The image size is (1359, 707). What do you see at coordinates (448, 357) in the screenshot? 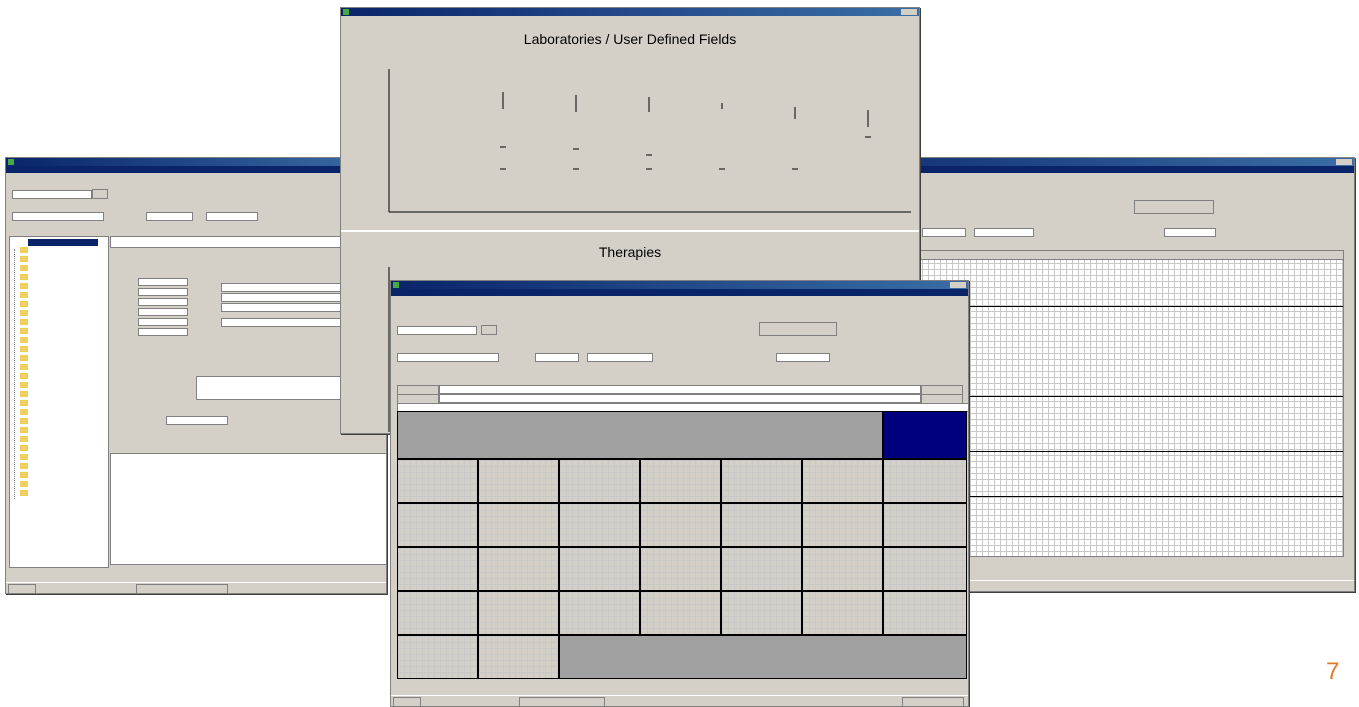
I see `calendar-name-field` at bounding box center [448, 357].